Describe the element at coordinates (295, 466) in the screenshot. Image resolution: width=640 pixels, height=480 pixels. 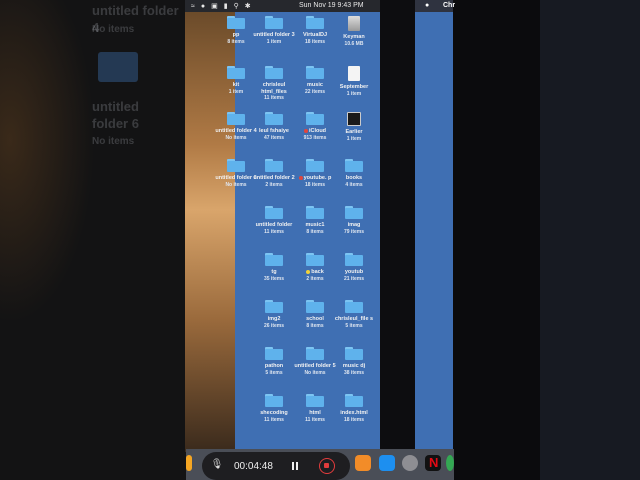
I see `pause-button` at that location.